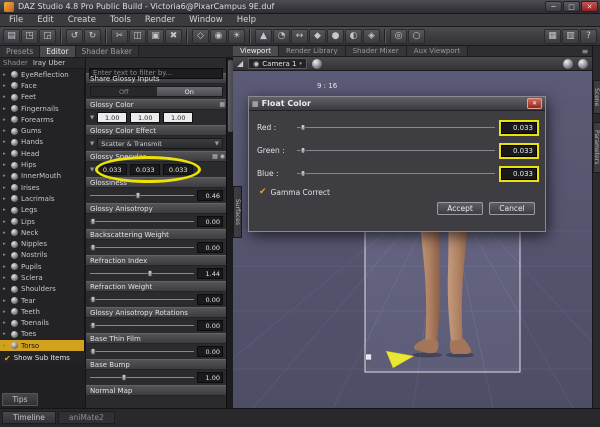 This screenshot has height=427, width=600. Describe the element at coordinates (74, 36) in the screenshot. I see `undo-icon: ↺` at that location.